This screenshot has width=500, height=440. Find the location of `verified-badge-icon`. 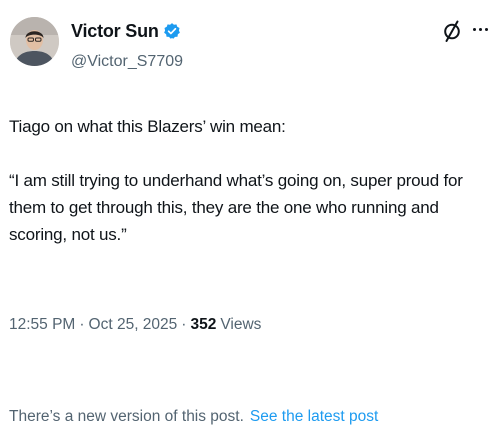

verified-badge-icon is located at coordinates (171, 31).